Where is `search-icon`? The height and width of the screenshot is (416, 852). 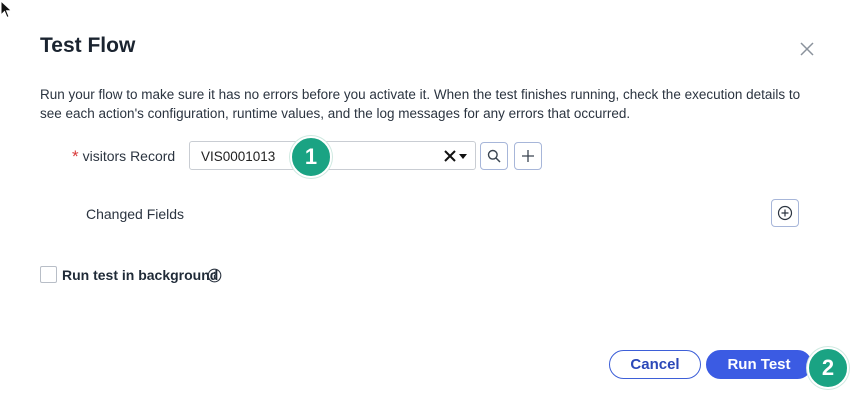
search-icon is located at coordinates (494, 156).